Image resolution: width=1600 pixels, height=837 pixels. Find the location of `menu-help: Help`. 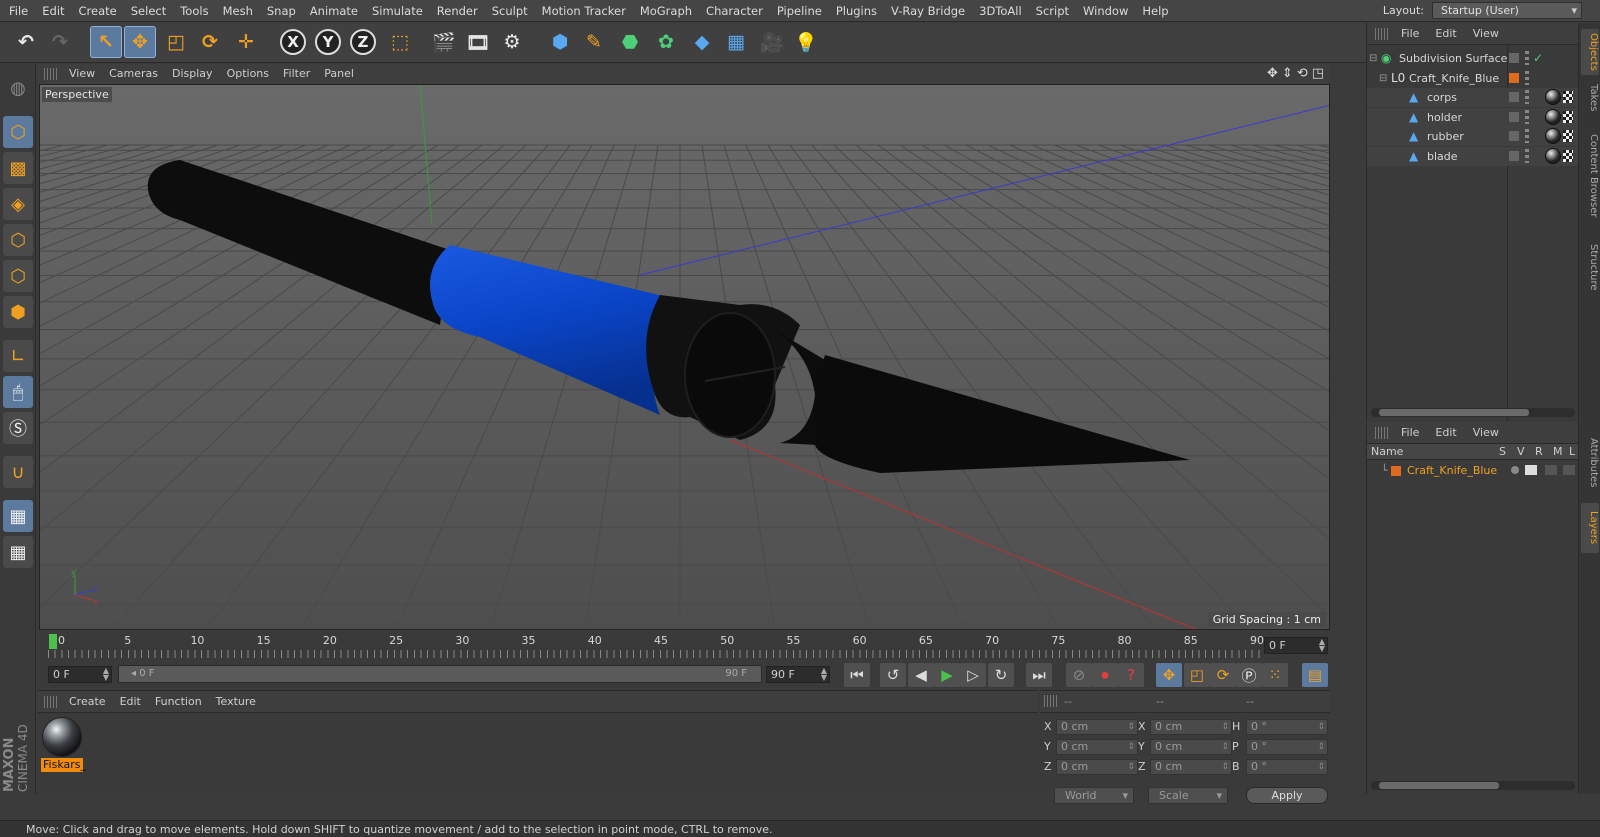

menu-help: Help is located at coordinates (1155, 11).